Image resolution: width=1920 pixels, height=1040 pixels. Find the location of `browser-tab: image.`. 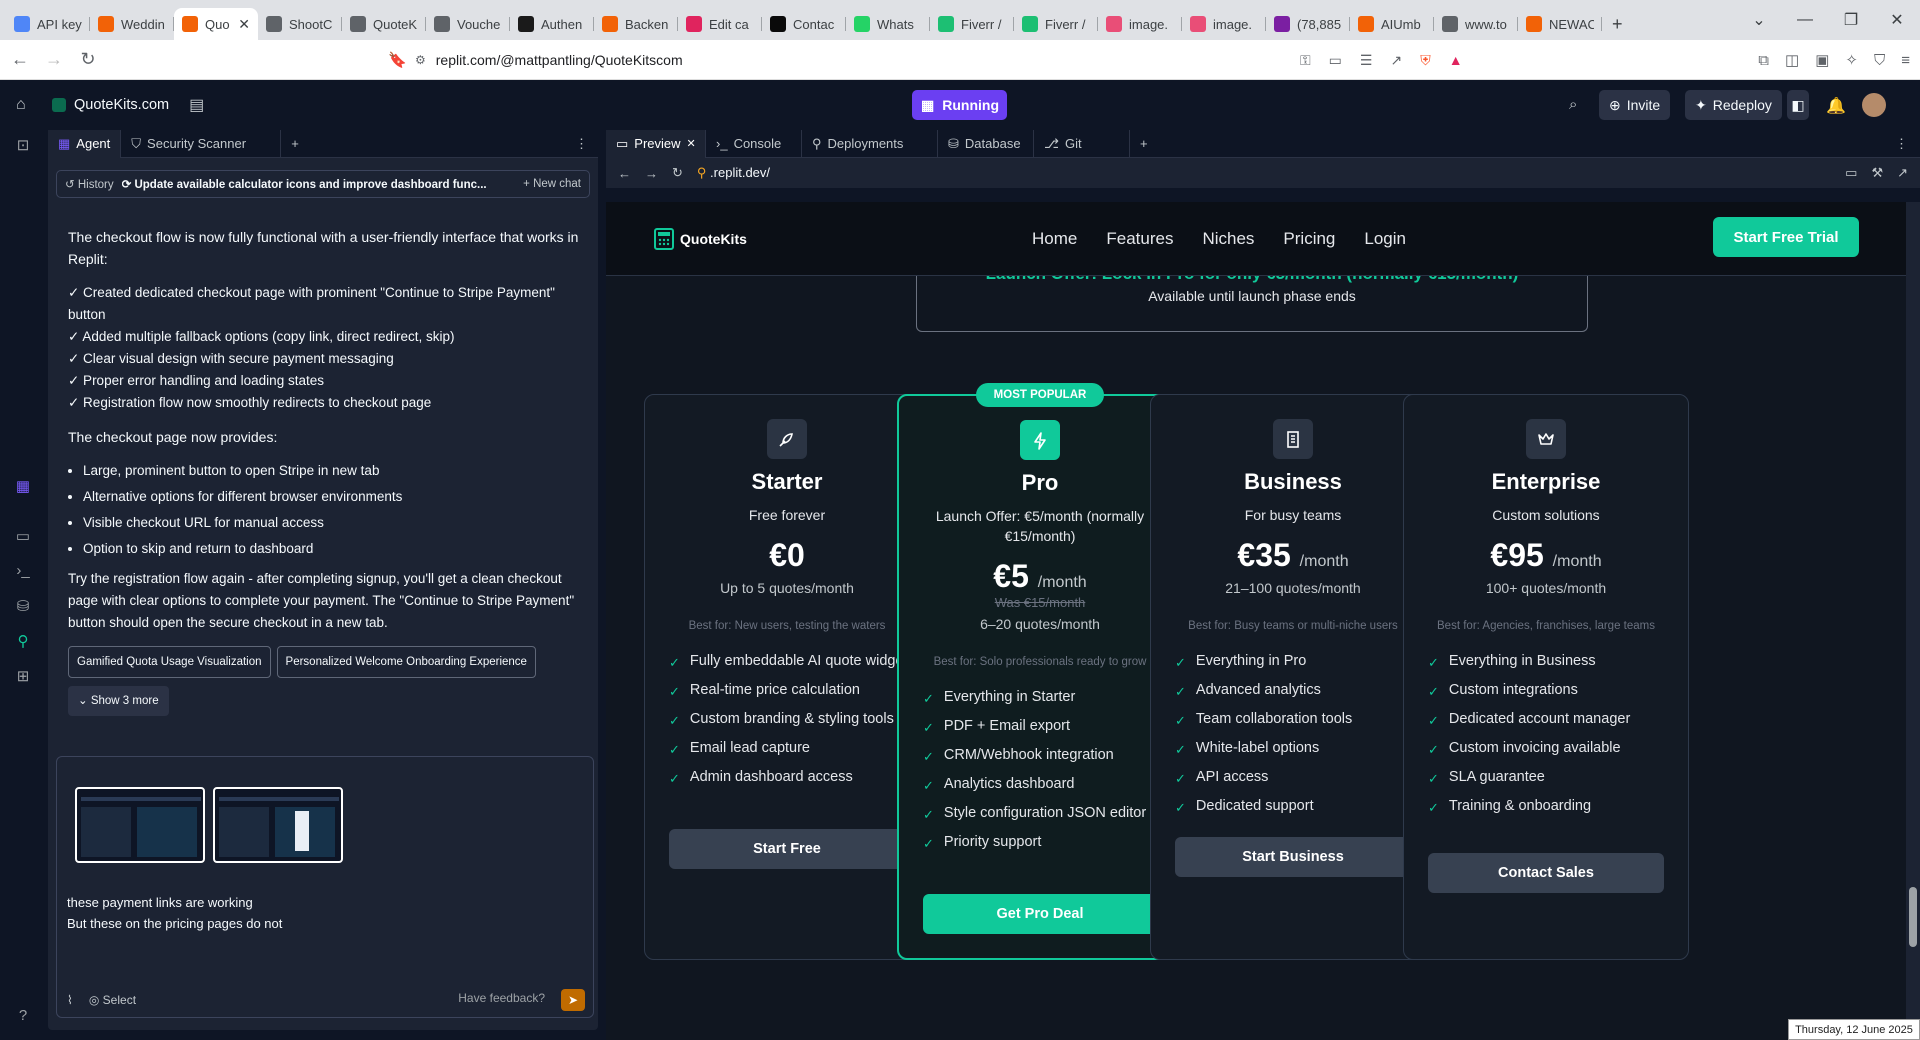

browser-tab: image. is located at coordinates (1140, 24).